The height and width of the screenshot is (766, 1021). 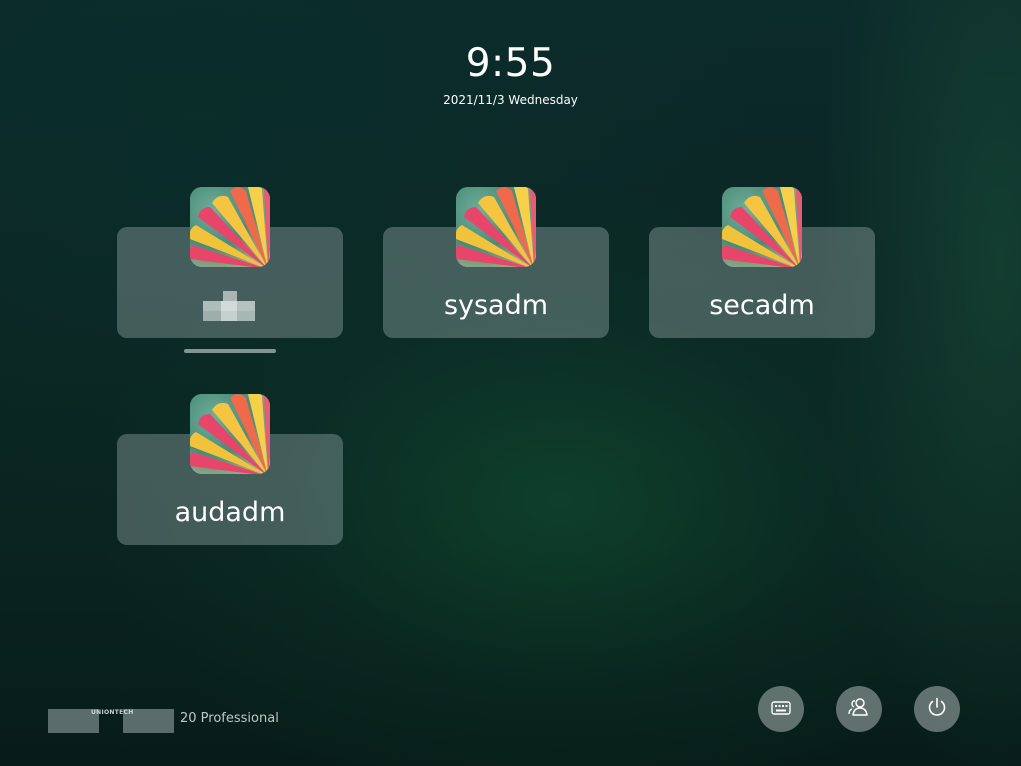 I want to click on users-icon, so click(x=859, y=709).